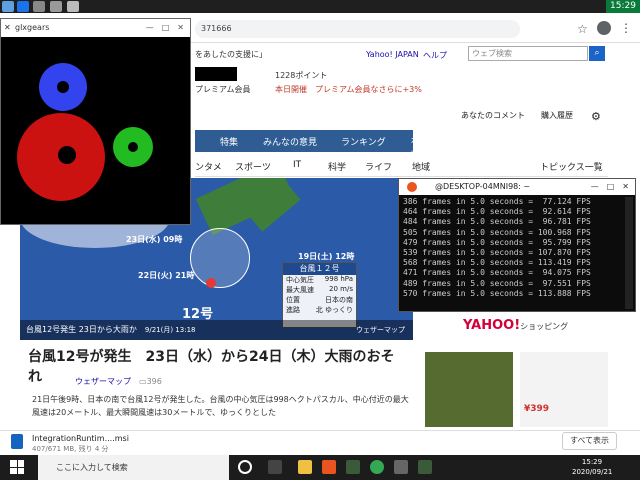 Image resolution: width=640 pixels, height=480 pixels. What do you see at coordinates (154, 239) in the screenshot?
I see `track-label: 23日(水) 09時` at bounding box center [154, 239].